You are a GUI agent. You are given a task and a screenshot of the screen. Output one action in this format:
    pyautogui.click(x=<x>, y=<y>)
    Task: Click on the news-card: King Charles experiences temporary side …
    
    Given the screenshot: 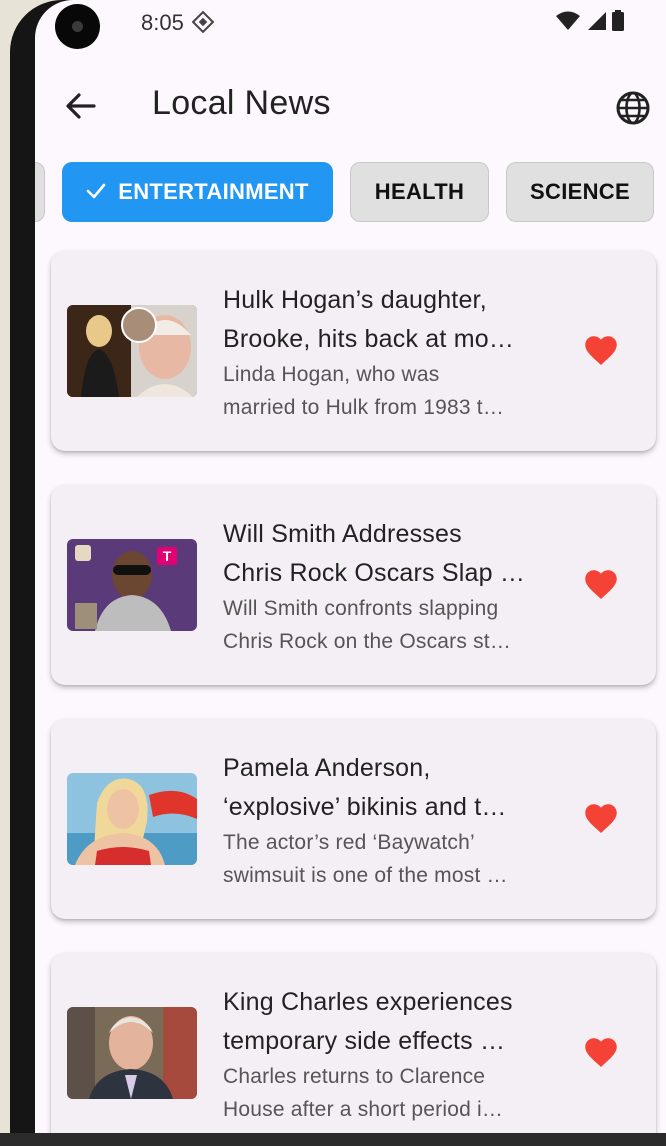 What is the action you would take?
    pyautogui.click(x=353, y=1043)
    